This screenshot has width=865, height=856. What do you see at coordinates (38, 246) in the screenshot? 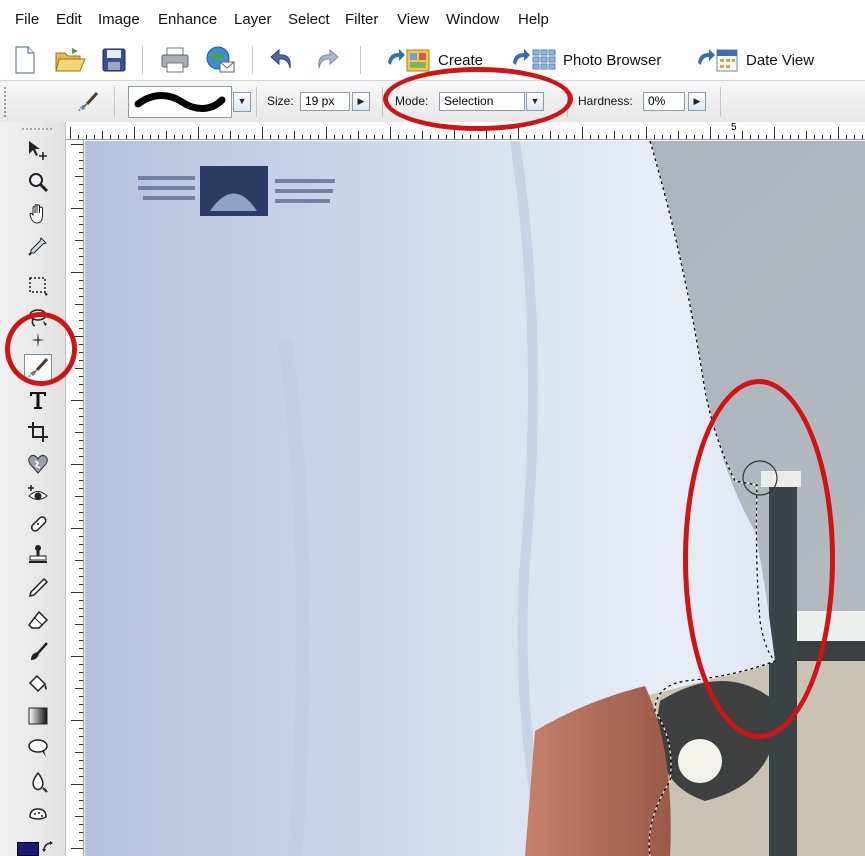
I see `eyedropper-tool` at bounding box center [38, 246].